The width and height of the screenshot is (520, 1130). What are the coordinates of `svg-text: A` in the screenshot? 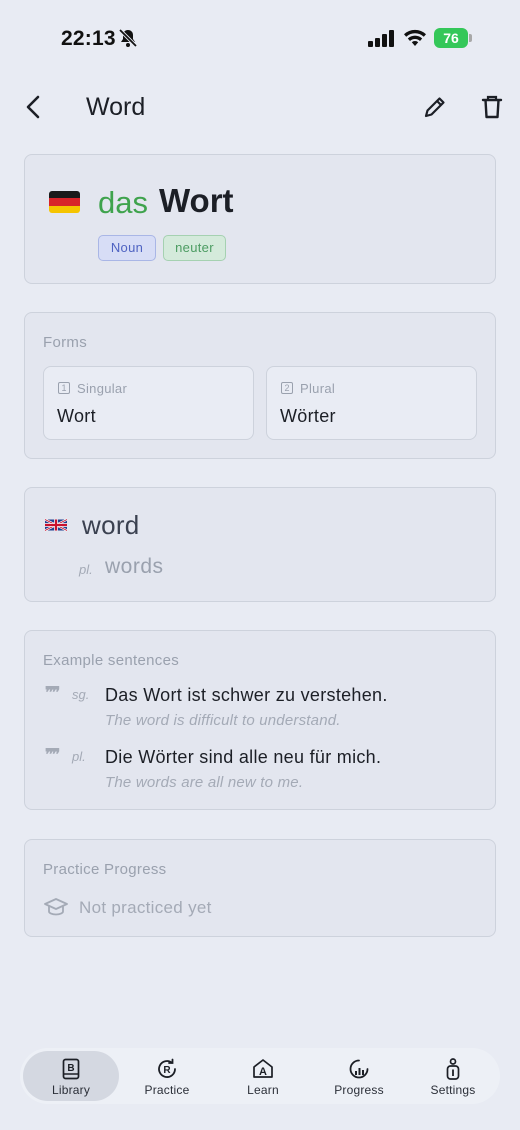 It's located at (263, 1072).